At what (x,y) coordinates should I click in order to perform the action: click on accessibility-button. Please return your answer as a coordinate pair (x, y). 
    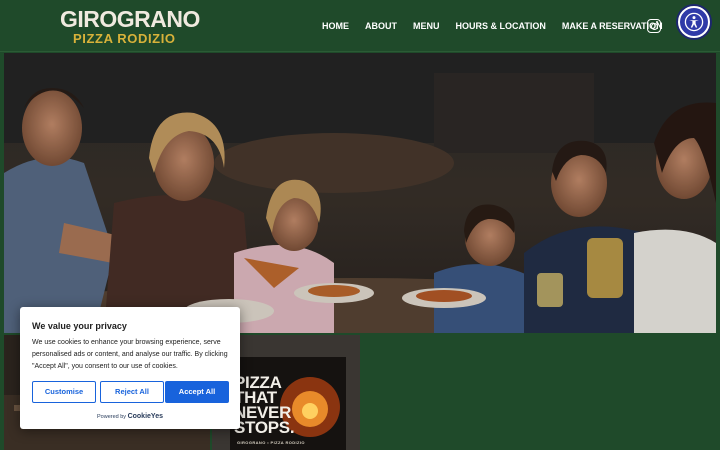
    Looking at the image, I should click on (694, 22).